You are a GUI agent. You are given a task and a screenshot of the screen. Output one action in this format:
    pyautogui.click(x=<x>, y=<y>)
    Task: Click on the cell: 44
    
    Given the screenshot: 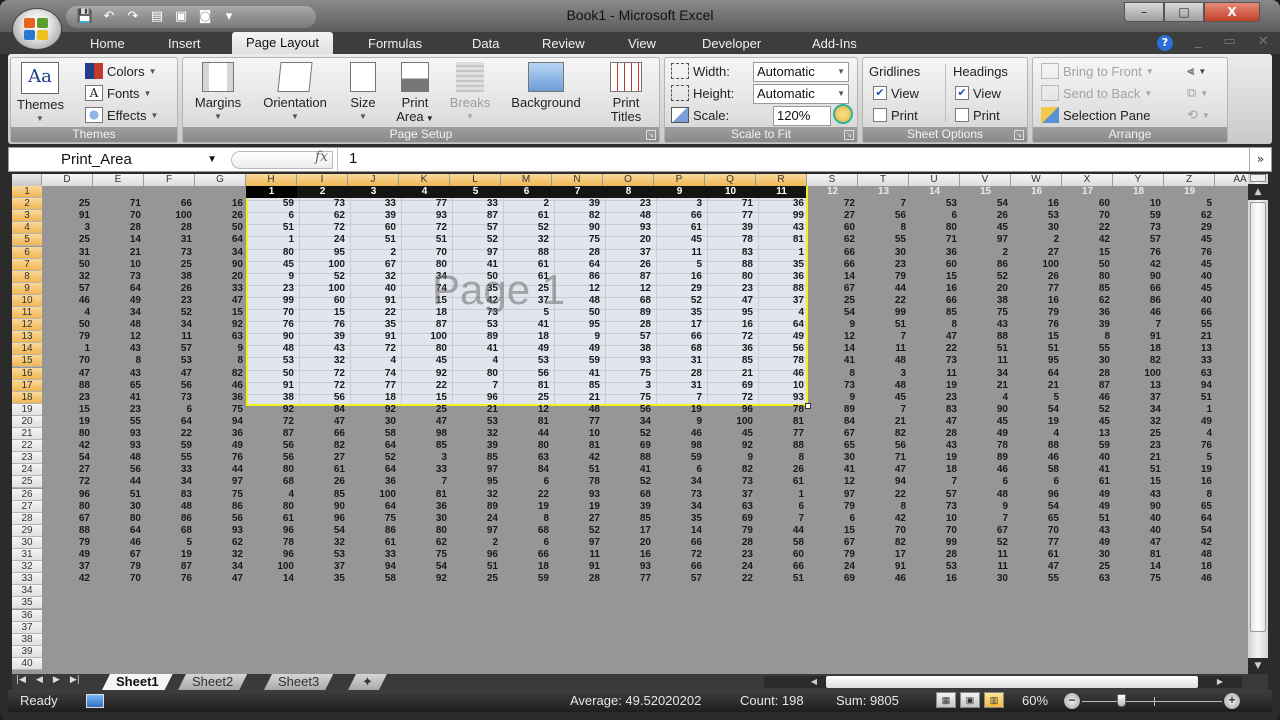 What is the action you would take?
    pyautogui.click(x=118, y=482)
    